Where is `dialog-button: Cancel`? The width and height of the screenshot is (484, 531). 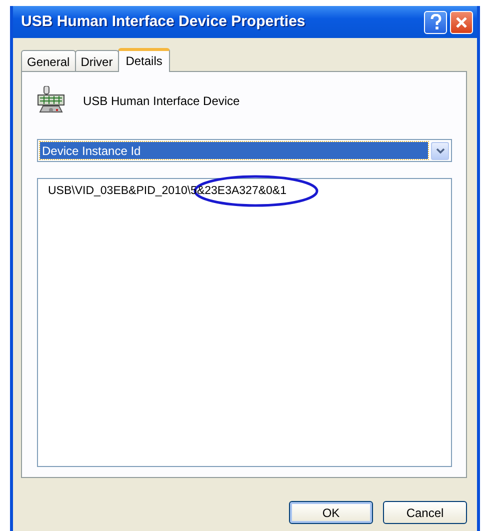
dialog-button: Cancel is located at coordinates (425, 512).